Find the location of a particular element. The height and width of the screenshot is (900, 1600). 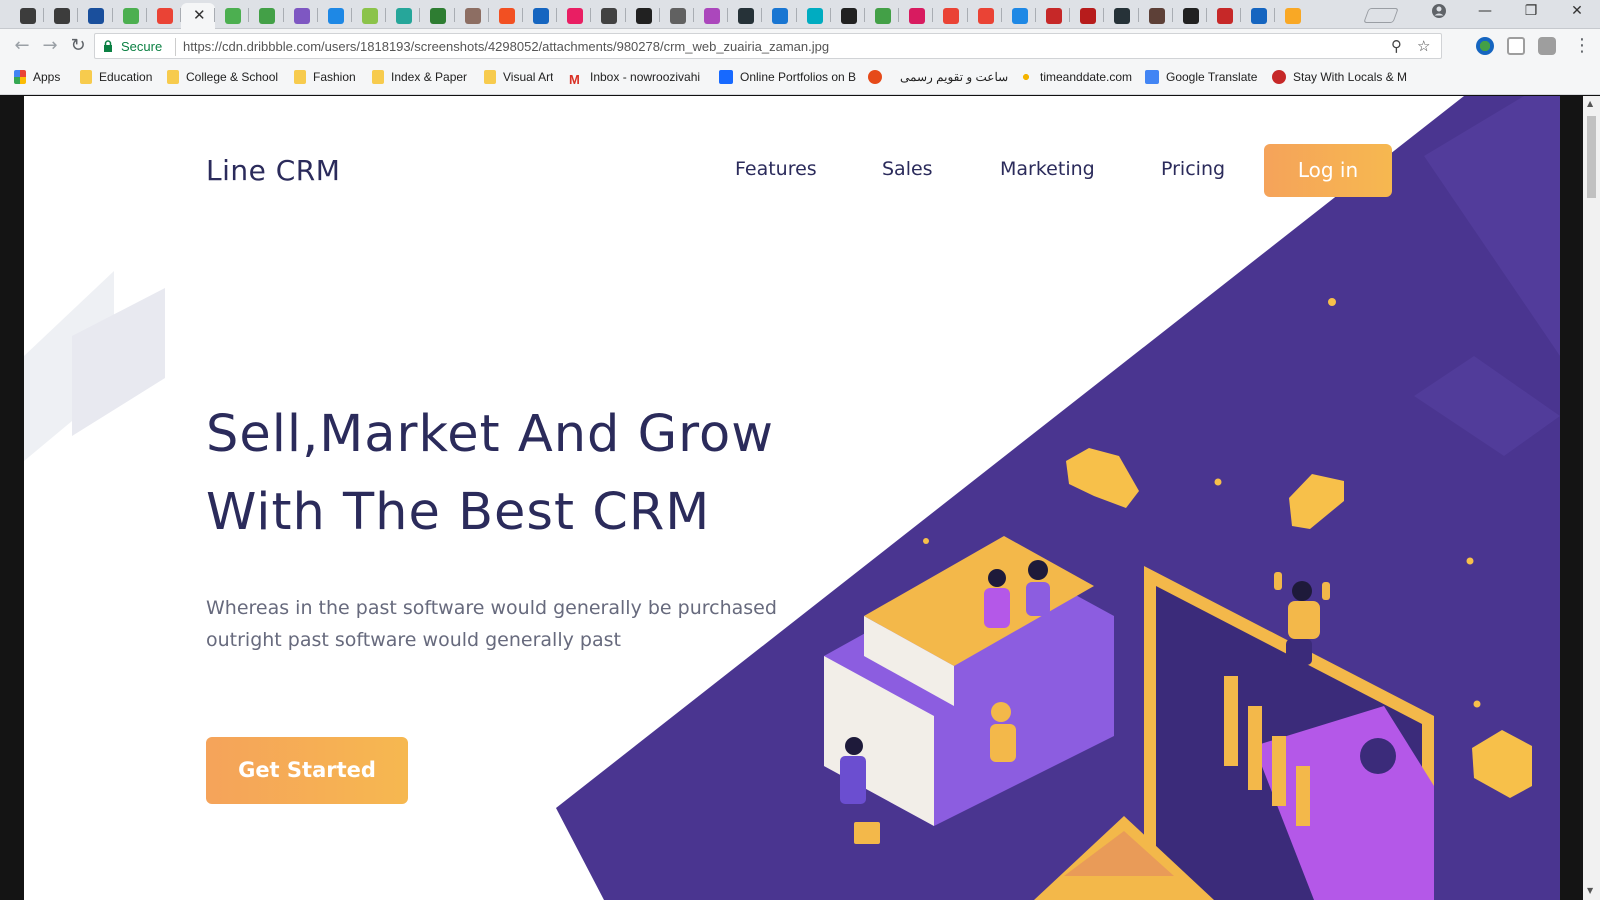

nav-sales: Sales is located at coordinates (907, 169).